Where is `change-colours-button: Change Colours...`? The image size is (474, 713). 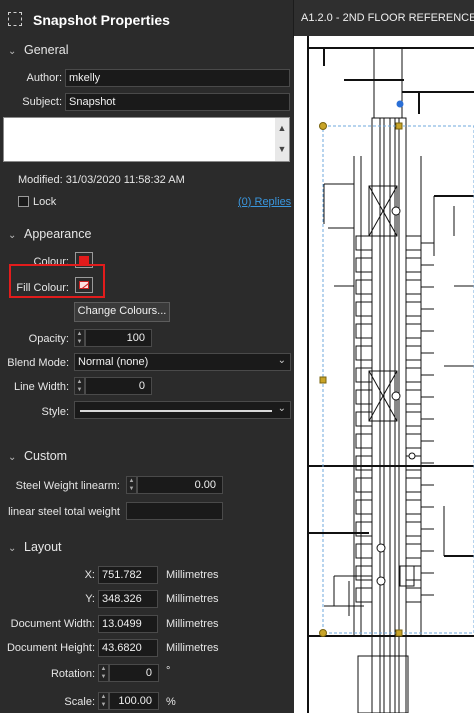 change-colours-button: Change Colours... is located at coordinates (122, 312).